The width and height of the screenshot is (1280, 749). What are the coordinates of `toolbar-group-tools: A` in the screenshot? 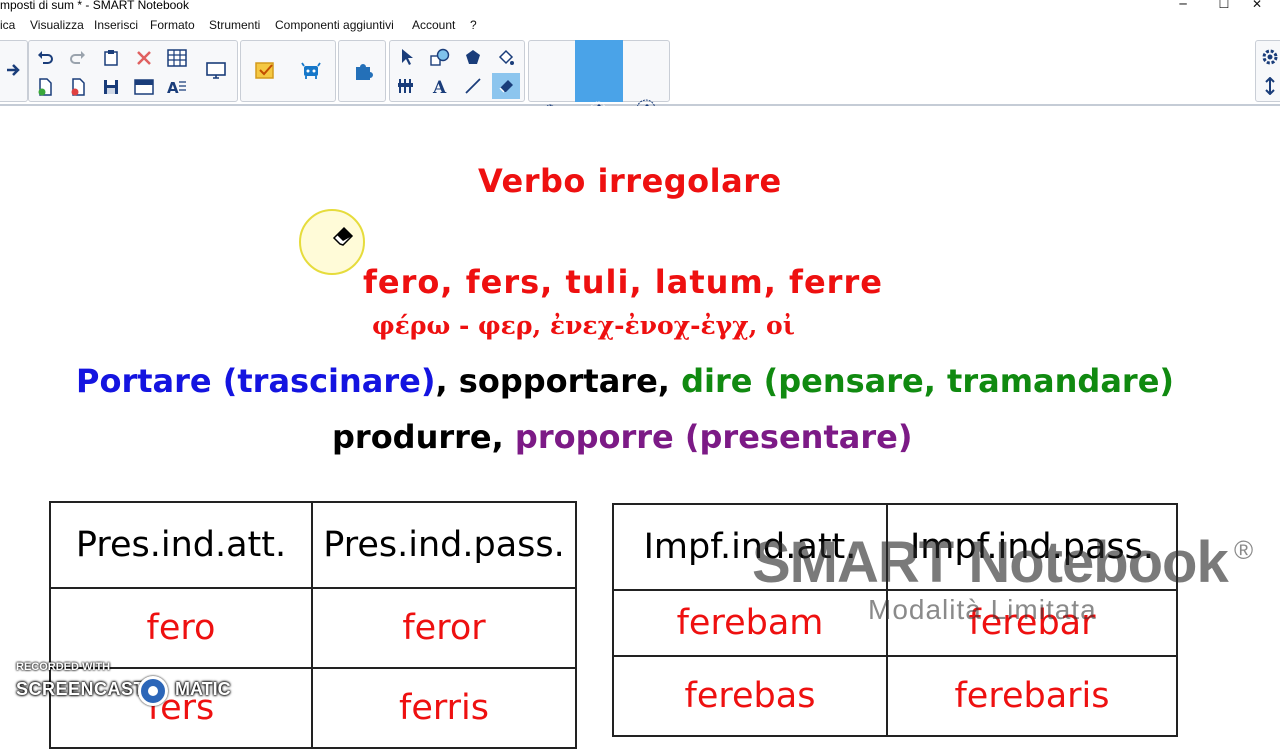 It's located at (457, 71).